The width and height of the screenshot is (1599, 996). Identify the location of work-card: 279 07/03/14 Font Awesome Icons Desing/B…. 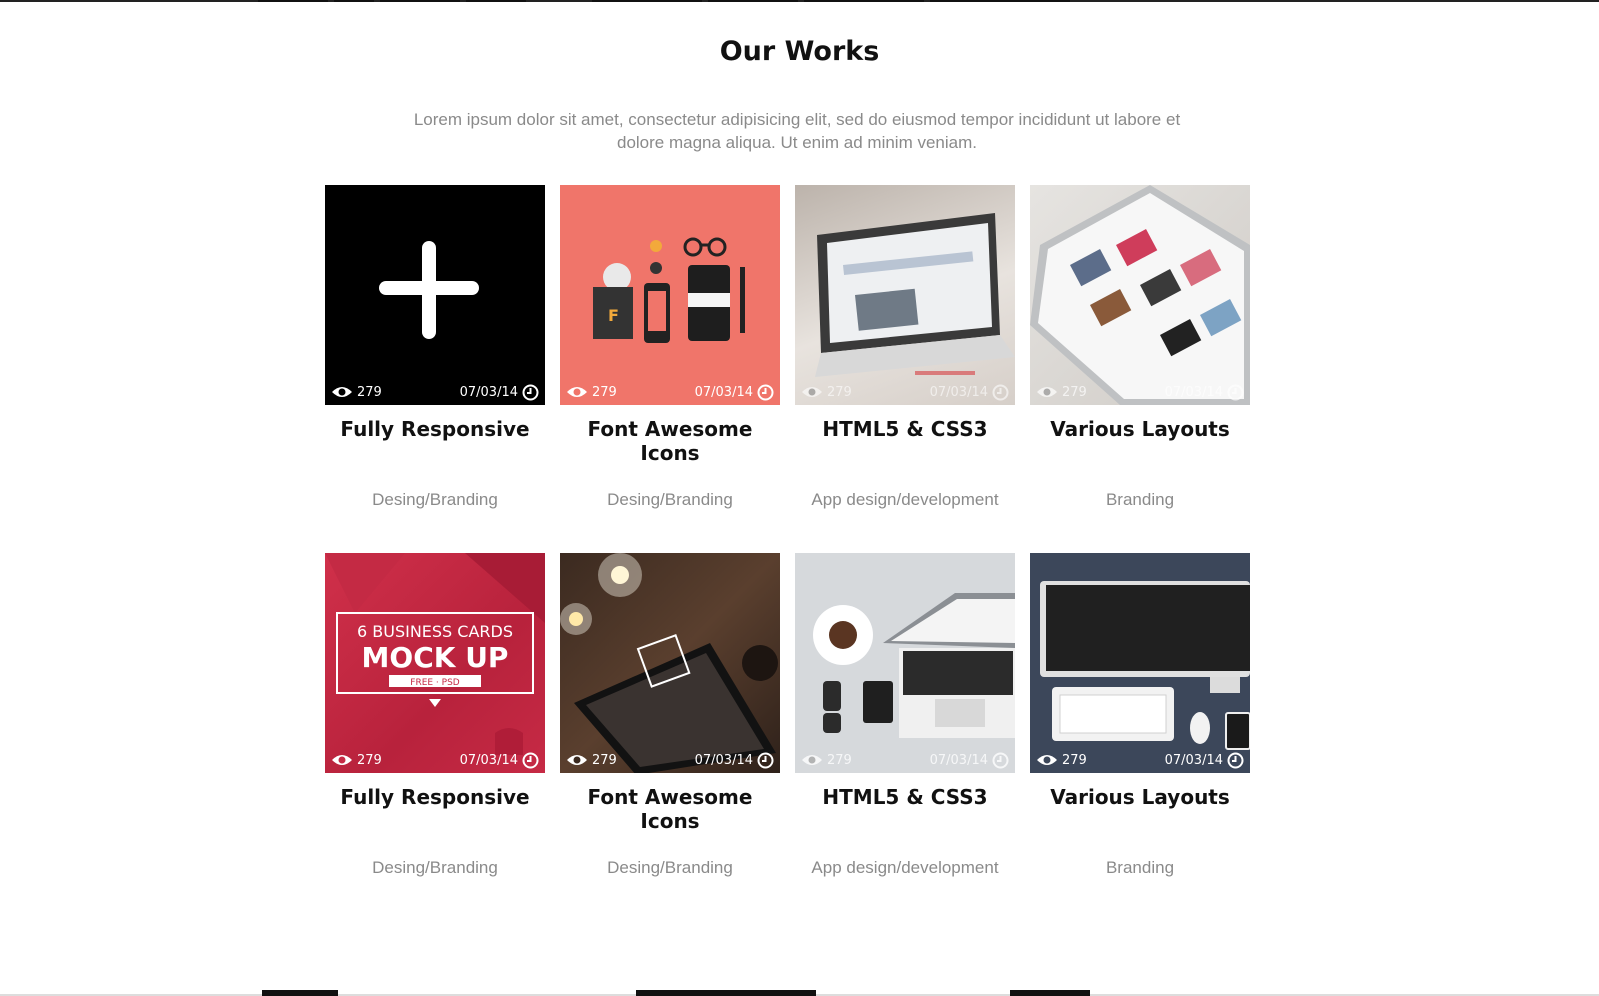
(670, 737).